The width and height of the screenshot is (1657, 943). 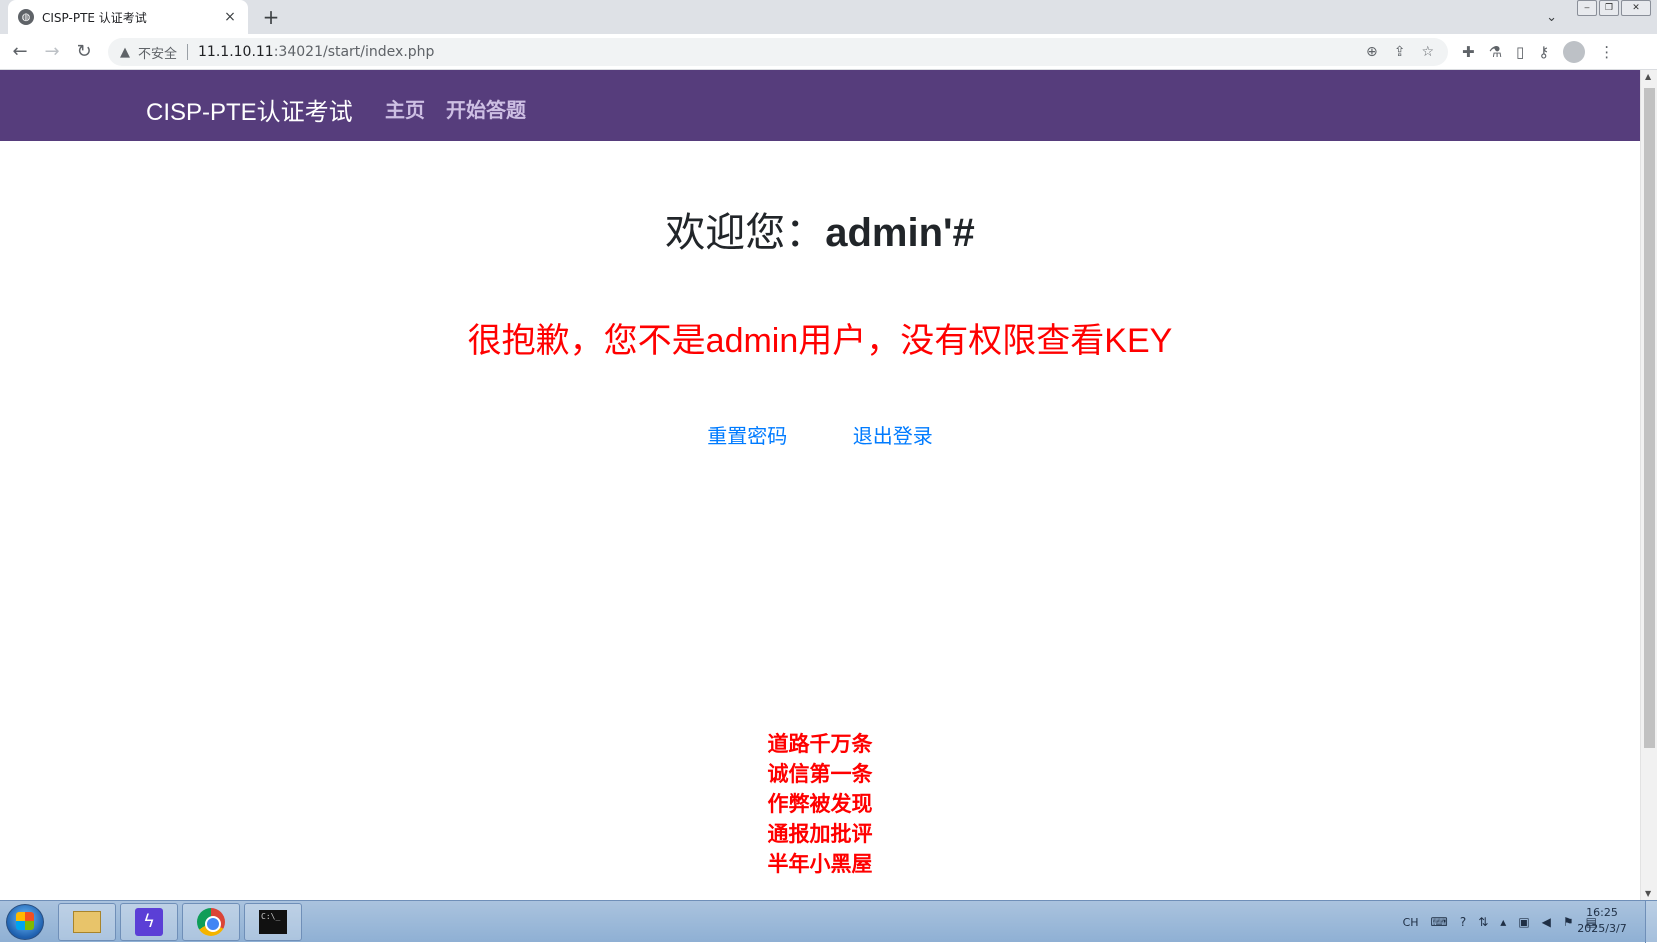 I want to click on clock-date: 2025/3/7, so click(x=1602, y=928).